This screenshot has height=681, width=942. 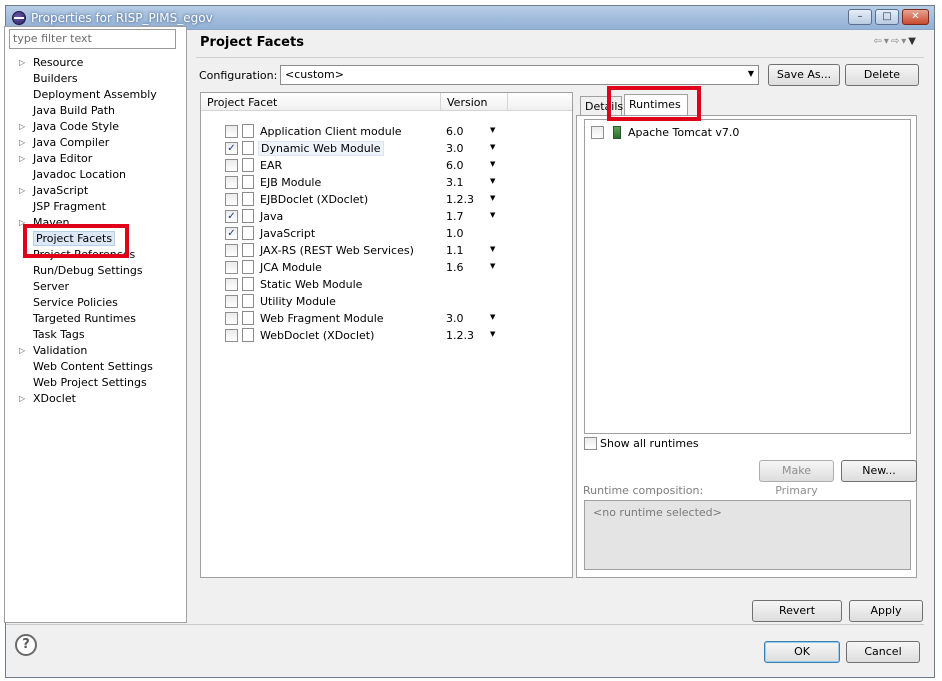 I want to click on column-header-version: Version, so click(x=467, y=102).